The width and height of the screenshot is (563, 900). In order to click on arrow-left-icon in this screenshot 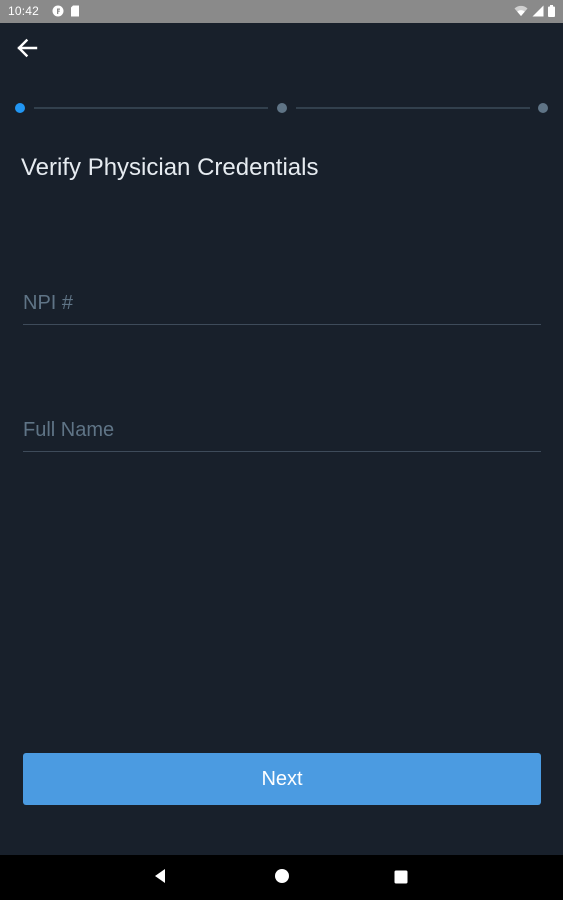, I will do `click(27, 50)`.